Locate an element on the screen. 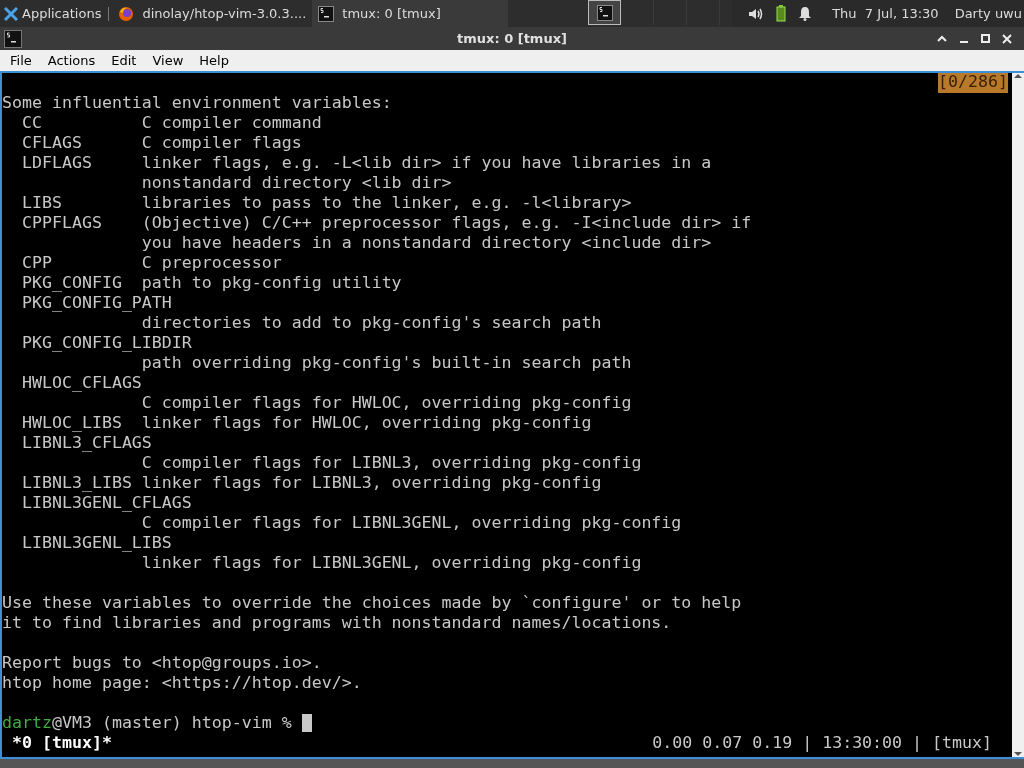 Image resolution: width=1024 pixels, height=768 pixels. tmux-status-right: 0.00 0.07 0.19 | 13:30:00 | [tmux] is located at coordinates (822, 743).